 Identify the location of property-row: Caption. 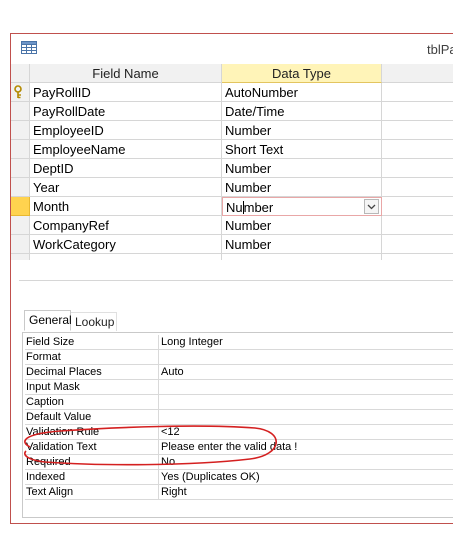
(239, 402).